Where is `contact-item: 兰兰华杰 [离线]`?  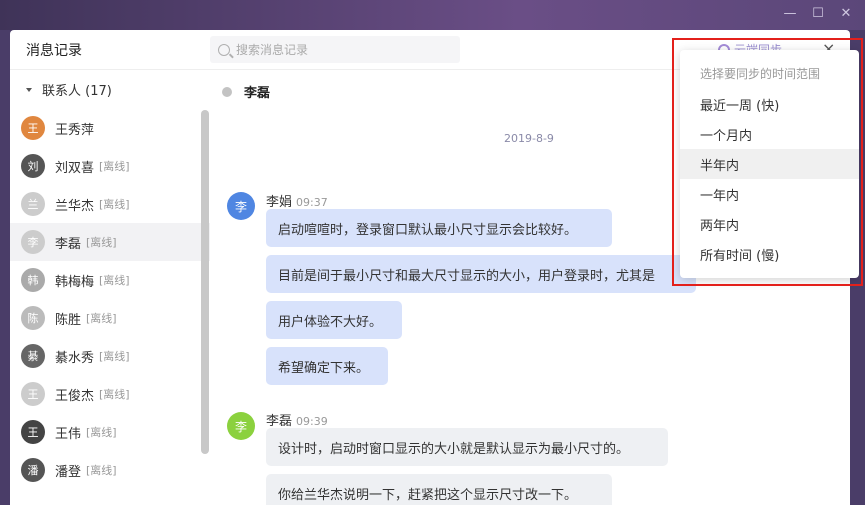
contact-item: 兰兰华杰 [离线] is located at coordinates (110, 204).